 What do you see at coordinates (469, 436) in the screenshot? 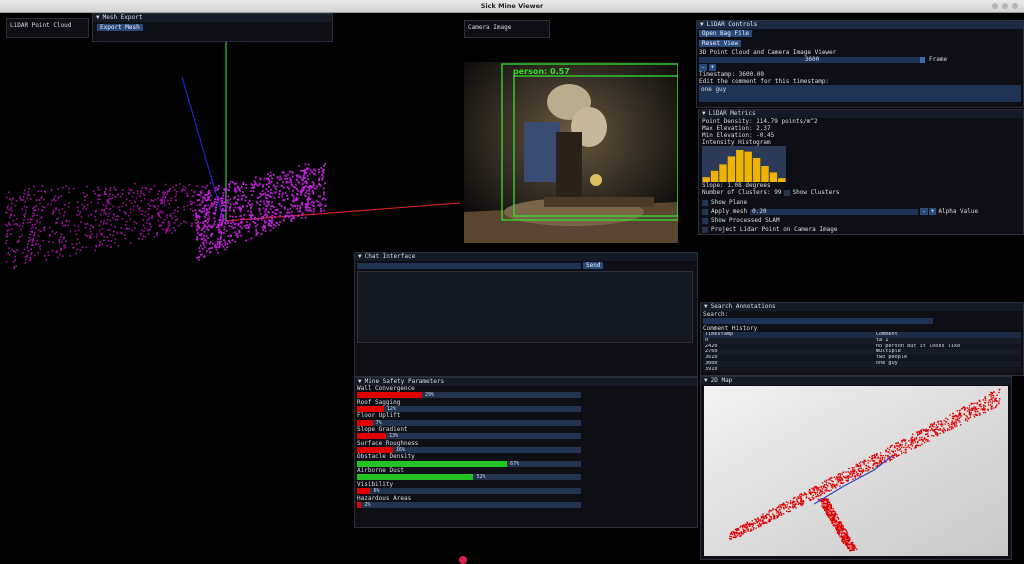
I see `safety-progress-bar: 13%` at bounding box center [469, 436].